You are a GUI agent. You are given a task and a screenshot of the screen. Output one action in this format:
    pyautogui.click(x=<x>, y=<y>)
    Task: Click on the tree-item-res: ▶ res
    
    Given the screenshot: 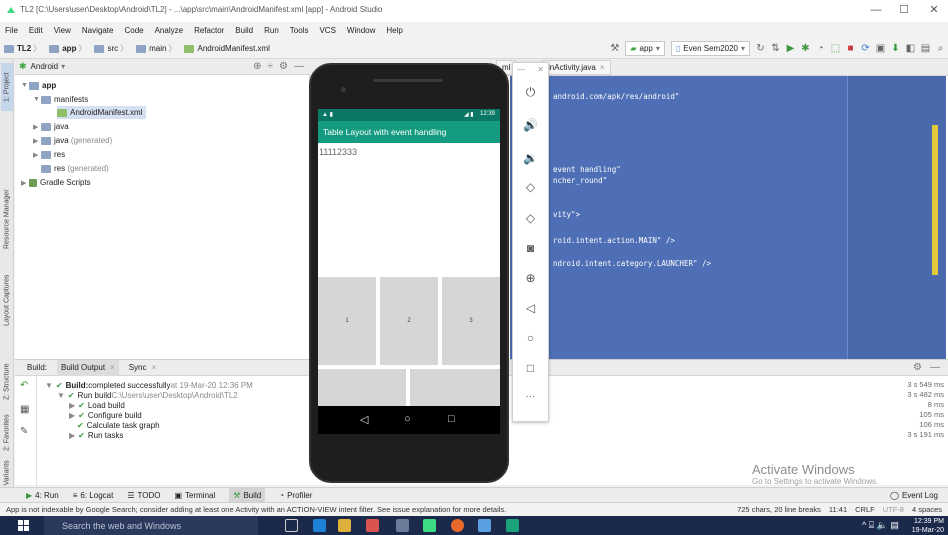 What is the action you would take?
    pyautogui.click(x=49, y=154)
    